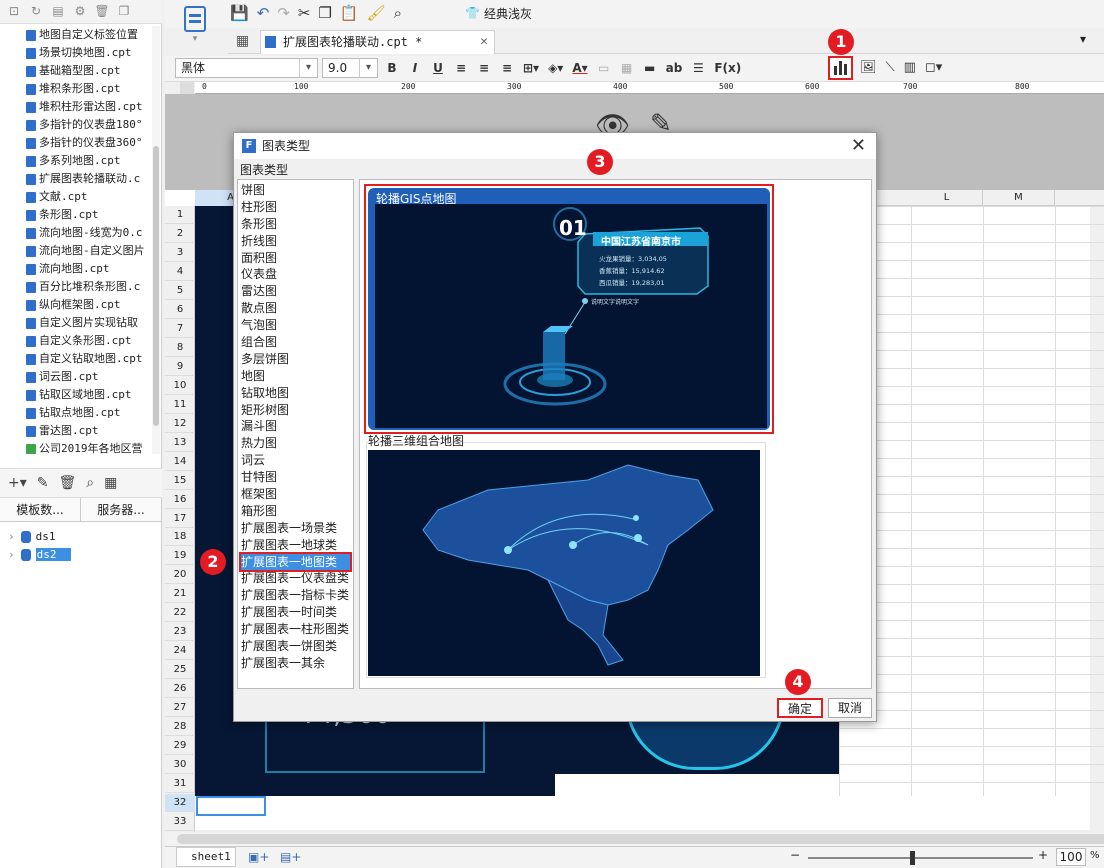 Image resolution: width=1104 pixels, height=868 pixels. Describe the element at coordinates (634, 839) in the screenshot. I see `horizontal-scrollbar` at that location.